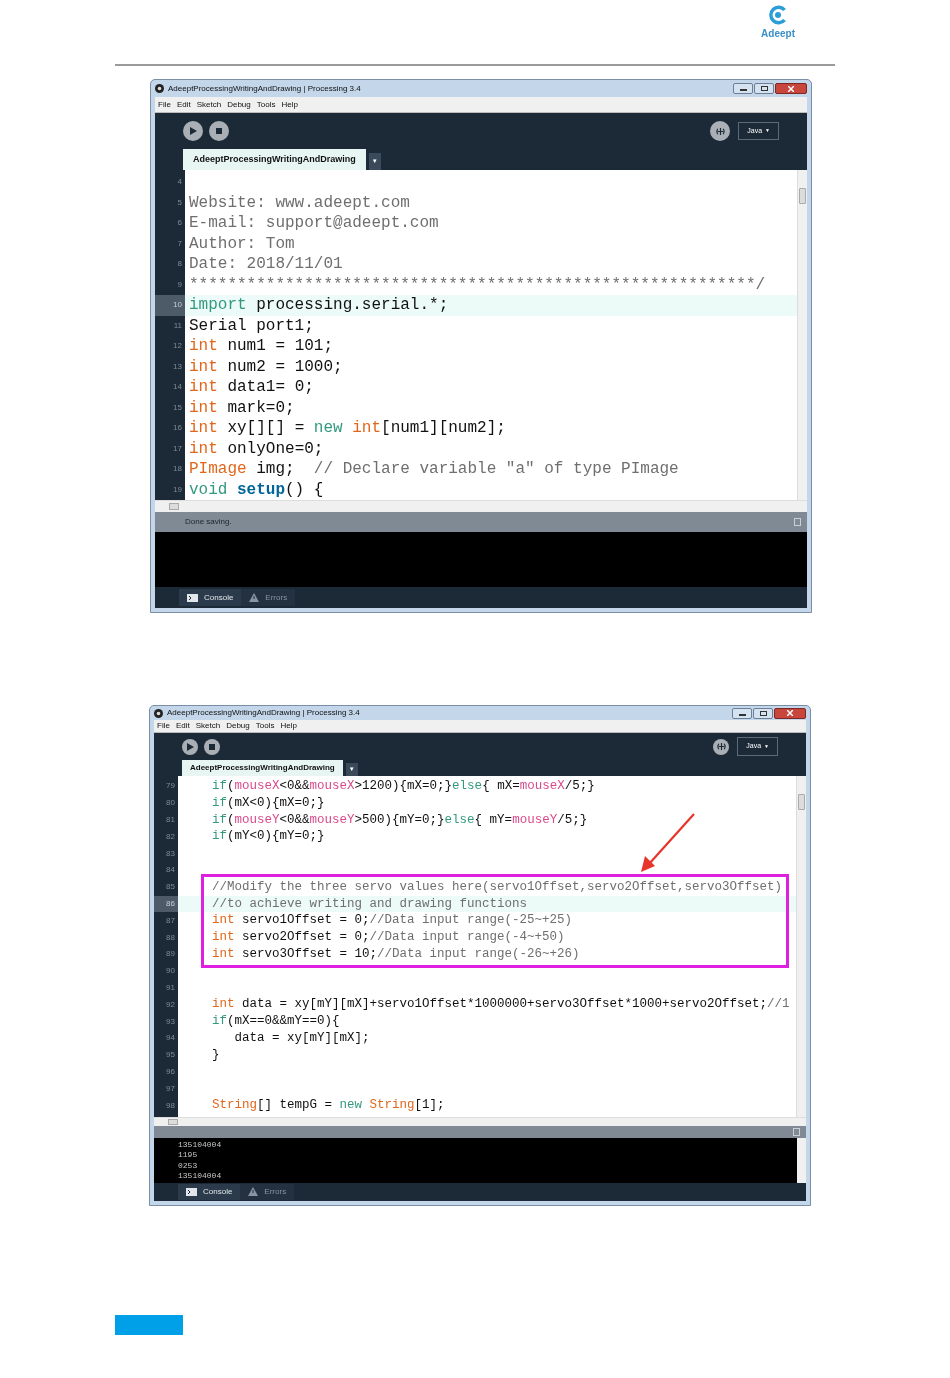 The width and height of the screenshot is (950, 1378). What do you see at coordinates (301, 1038) in the screenshot?
I see `code-line: data = xy[mY][mX];` at bounding box center [301, 1038].